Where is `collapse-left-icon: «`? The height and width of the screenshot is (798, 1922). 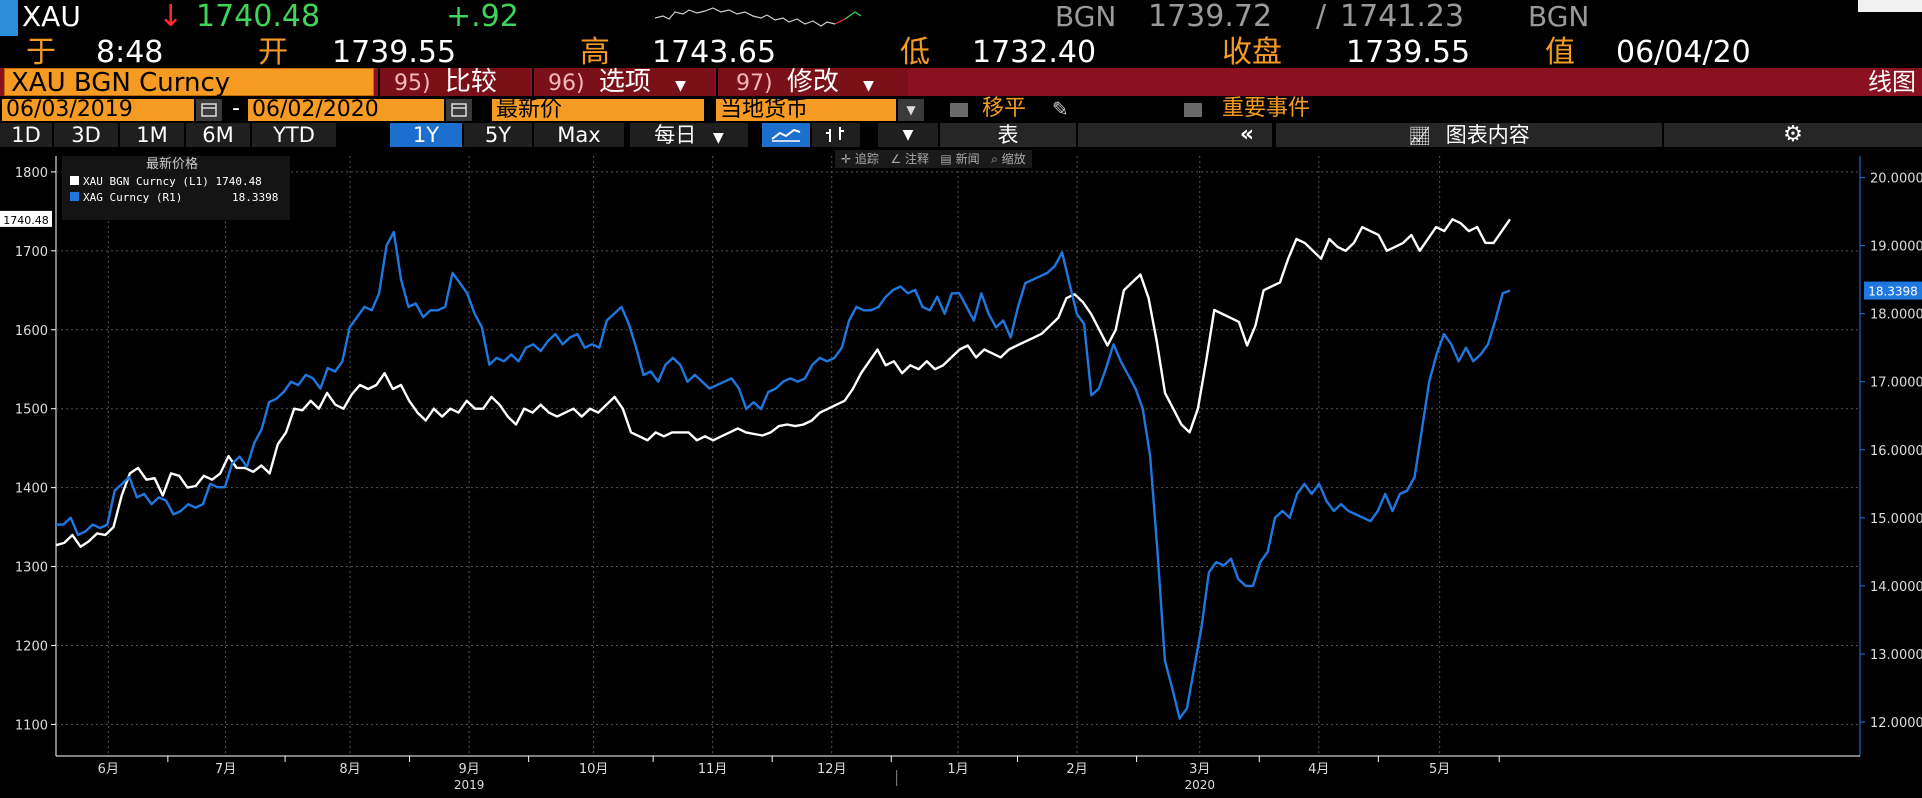
collapse-left-icon: « is located at coordinates (1247, 135).